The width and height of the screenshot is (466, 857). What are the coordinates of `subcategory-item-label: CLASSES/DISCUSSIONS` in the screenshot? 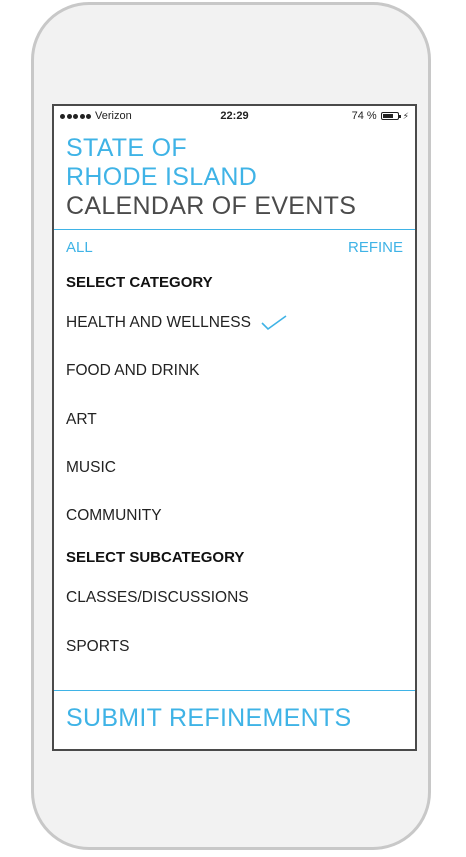 It's located at (157, 597).